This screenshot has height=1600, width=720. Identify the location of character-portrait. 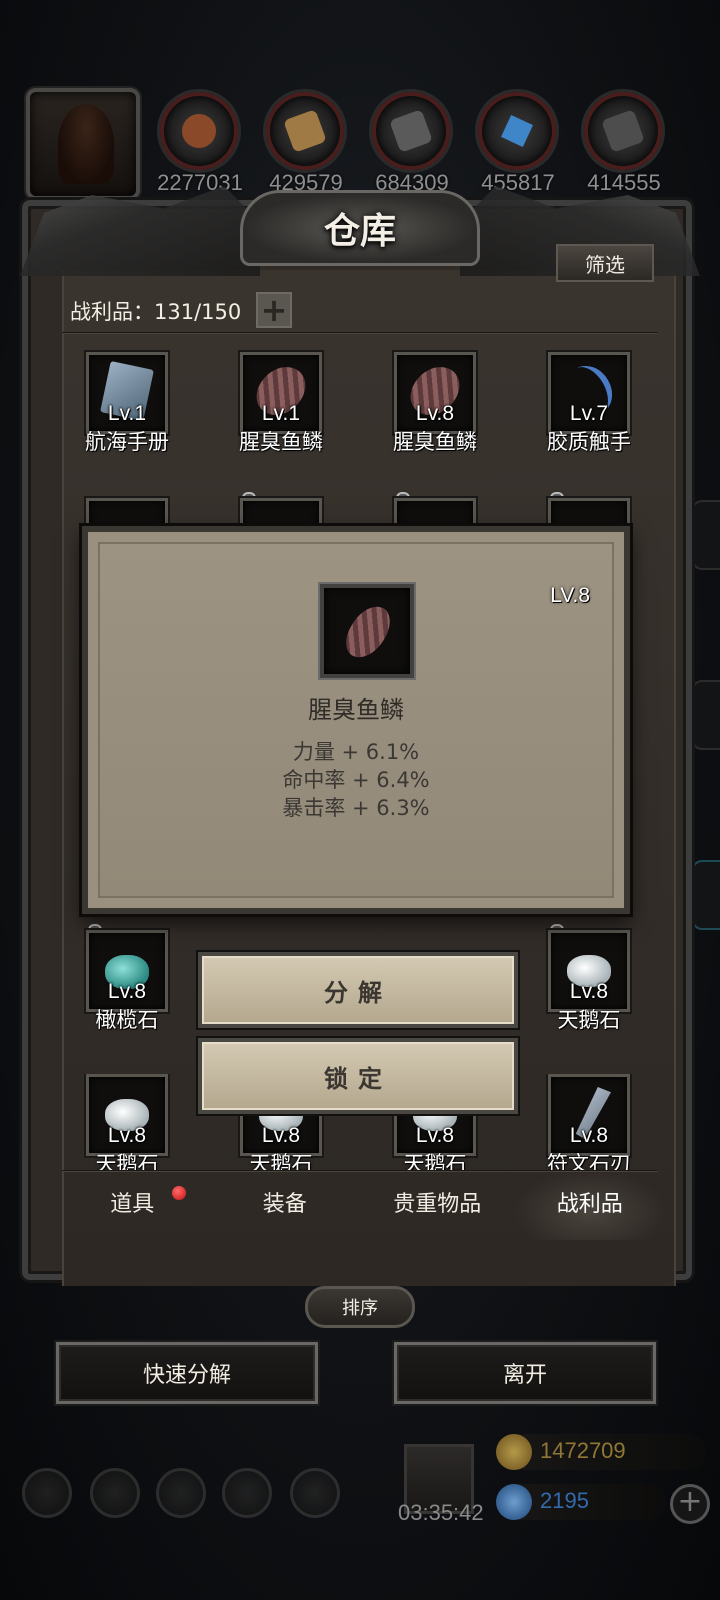
(83, 144).